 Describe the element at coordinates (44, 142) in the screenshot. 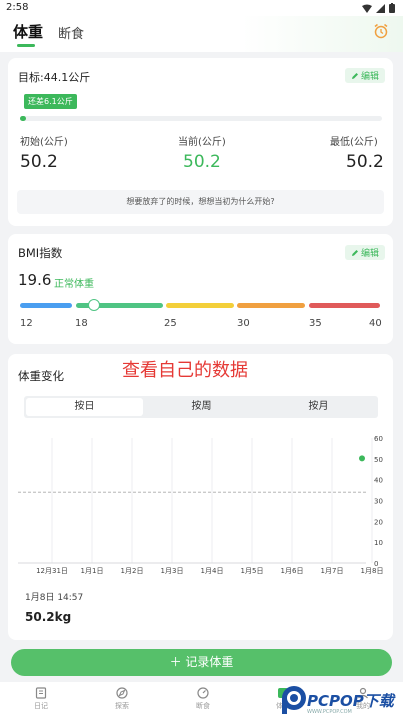

I see `initial-weight-label: 初始(公斤)` at that location.